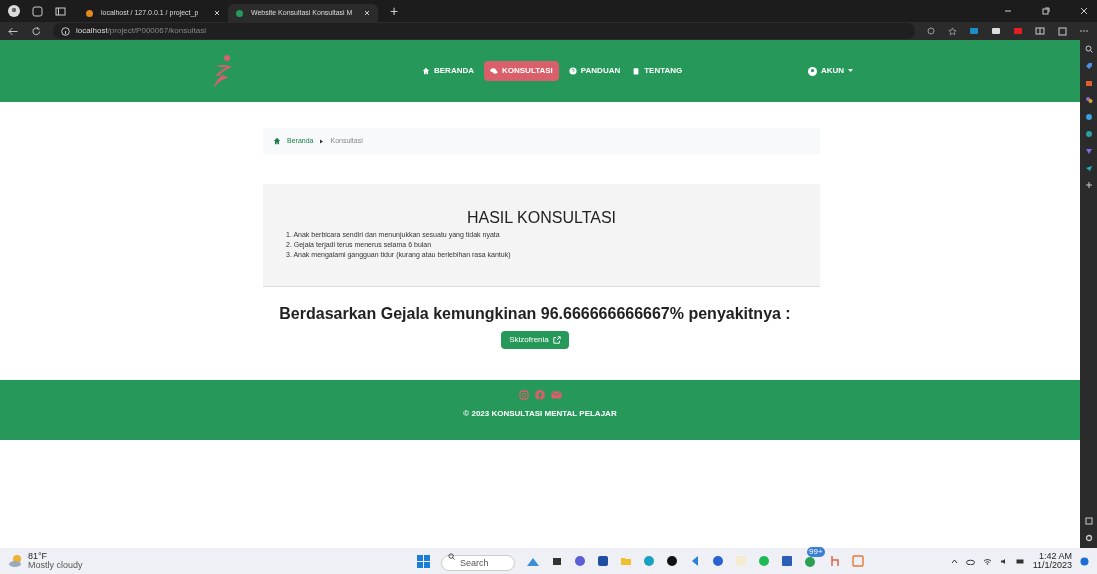 This screenshot has width=1097, height=574. I want to click on copyright-text: © 2023 KONSULTASI MENTAL PELAJAR, so click(540, 414).